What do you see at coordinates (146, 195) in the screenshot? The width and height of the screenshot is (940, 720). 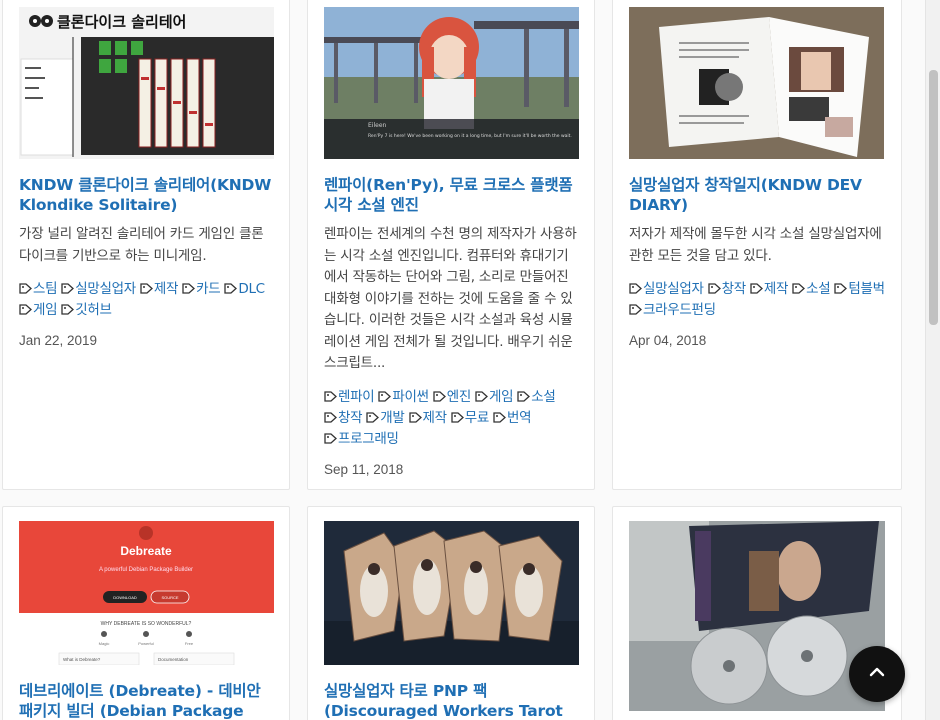 I see `post-title-link: KNDW 클론다이크 솔리테어(KNDW Klondike Solitaire)` at bounding box center [146, 195].